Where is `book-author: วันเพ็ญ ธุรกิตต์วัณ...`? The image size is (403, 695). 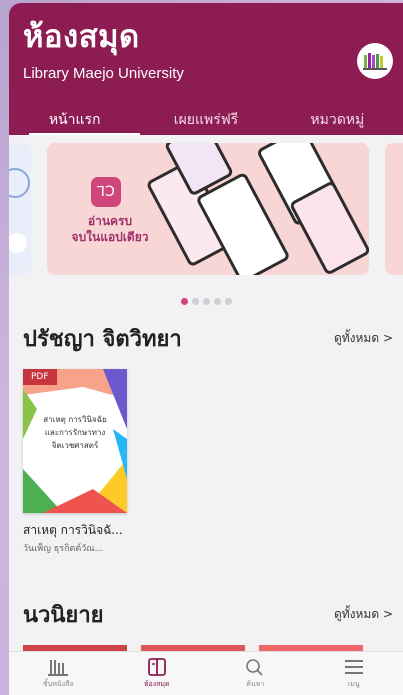 book-author: วันเพ็ญ ธุรกิตต์วัณ... is located at coordinates (63, 549).